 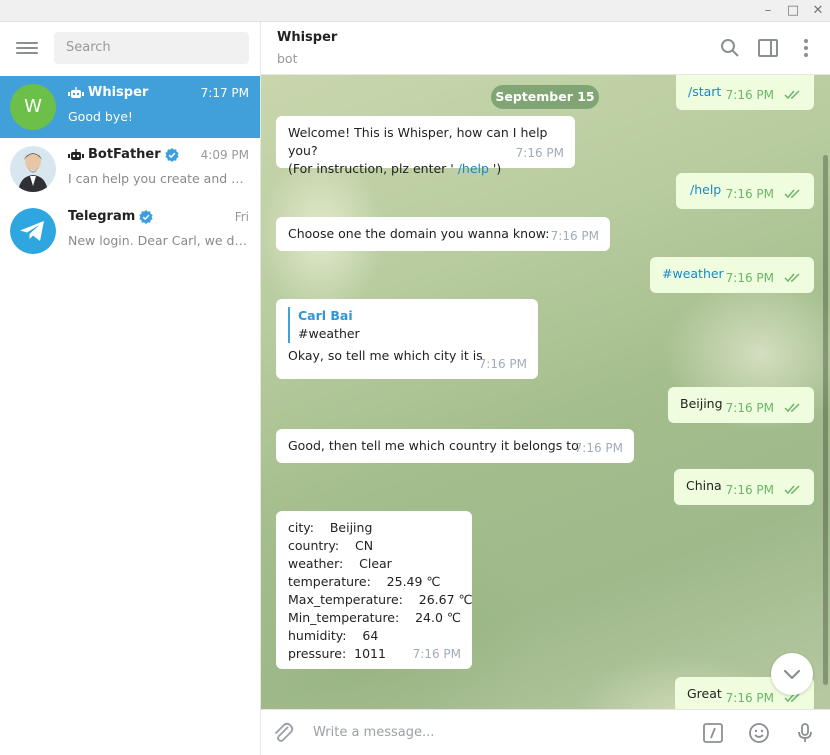 I want to click on emoji-icon, so click(x=759, y=733).